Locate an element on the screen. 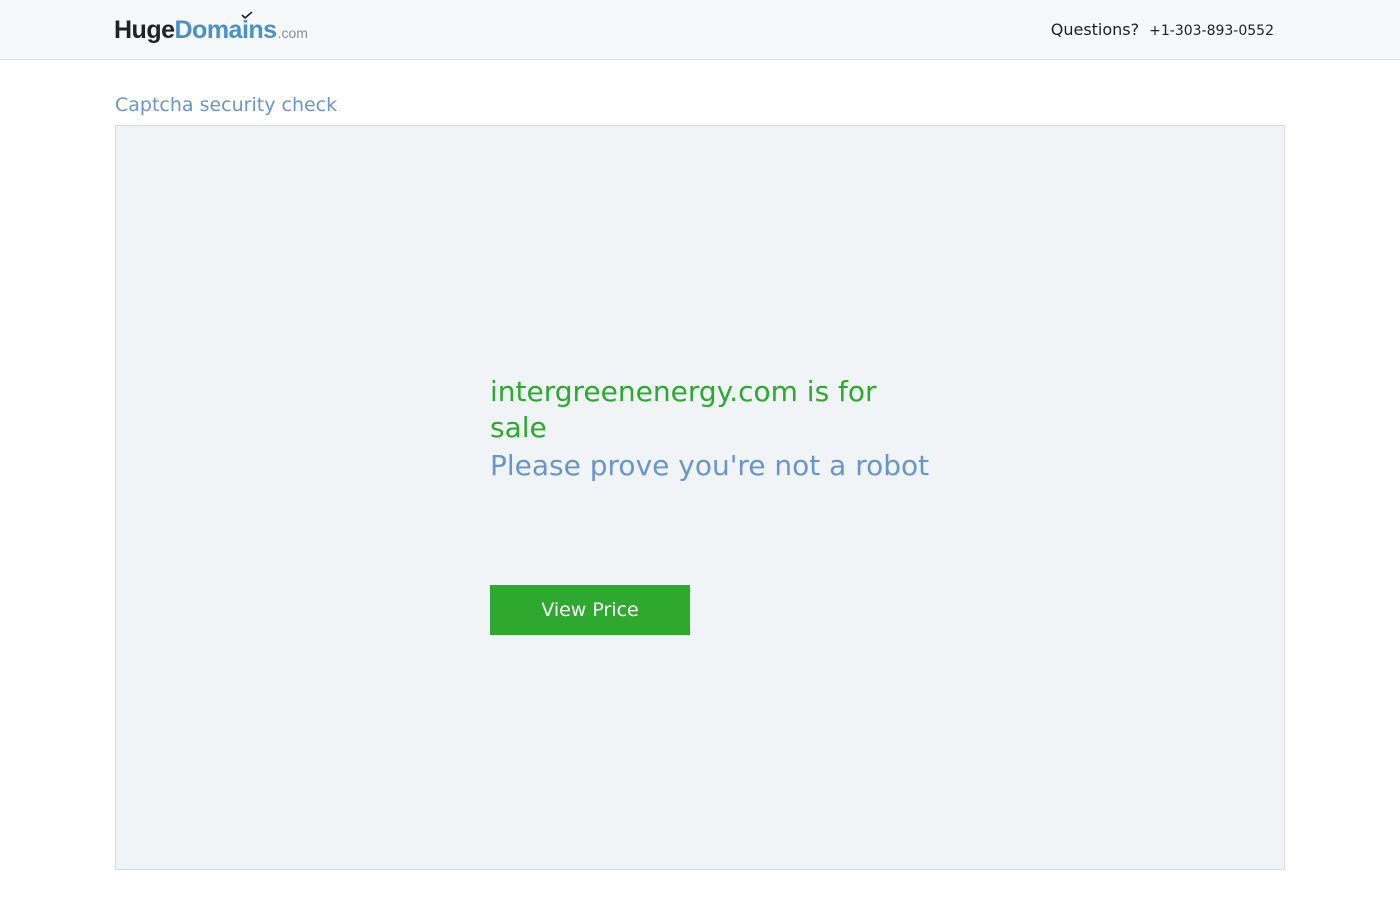 The height and width of the screenshot is (900, 1400). logo-checkmark-icon is located at coordinates (246, 15).